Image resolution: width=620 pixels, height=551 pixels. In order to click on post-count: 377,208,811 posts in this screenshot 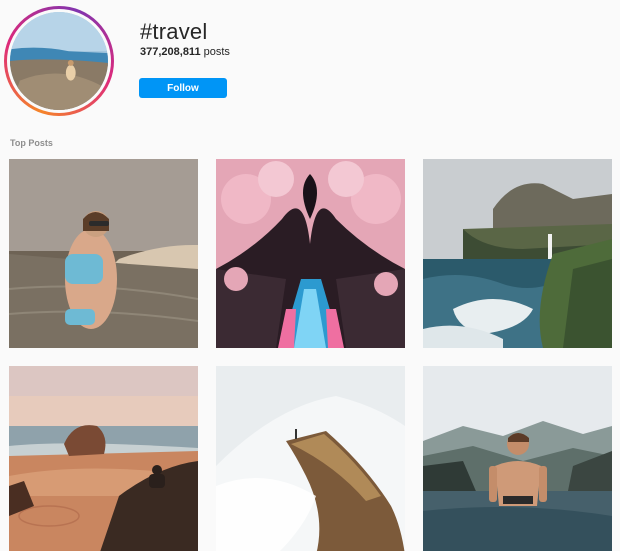, I will do `click(185, 52)`.